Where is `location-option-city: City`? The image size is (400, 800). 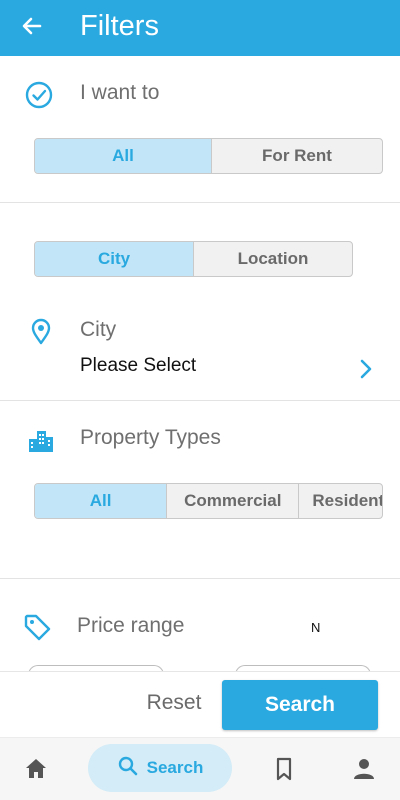 location-option-city: City is located at coordinates (114, 259).